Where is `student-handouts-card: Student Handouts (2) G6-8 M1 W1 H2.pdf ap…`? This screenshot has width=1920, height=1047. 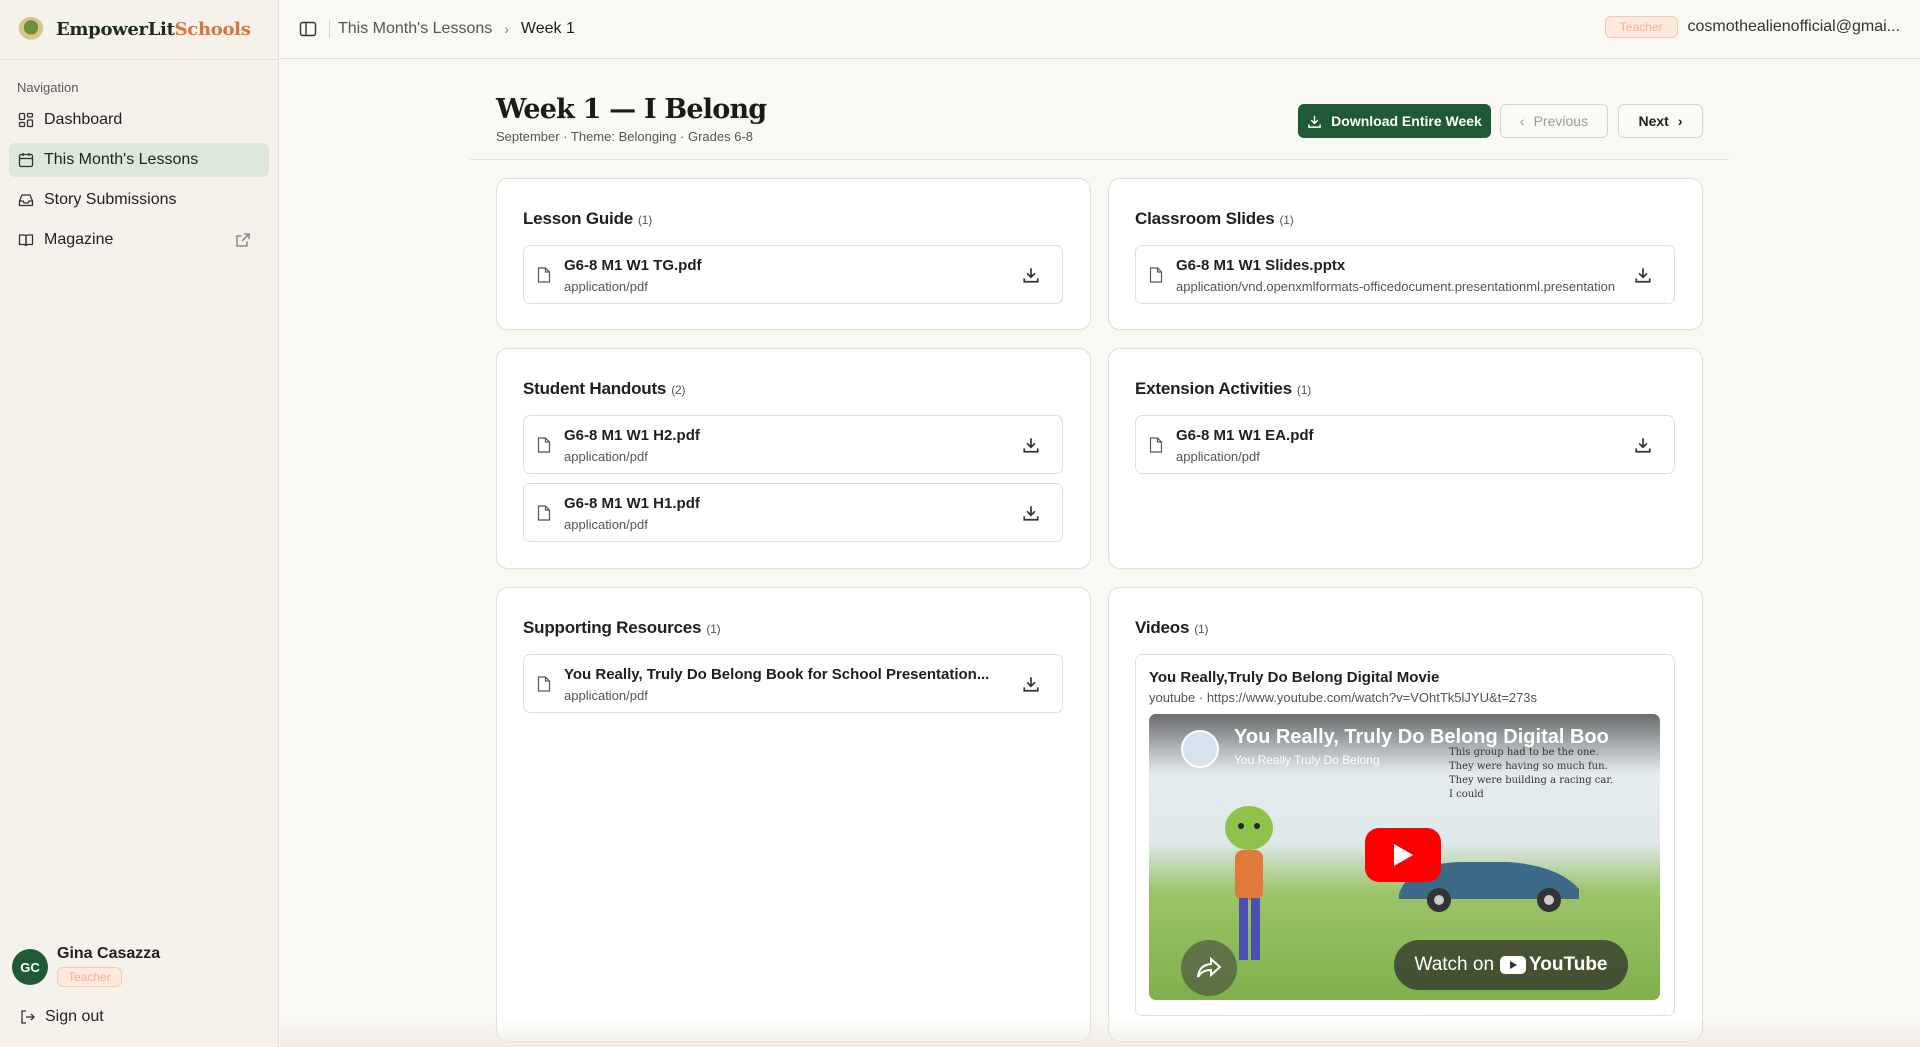 student-handouts-card: Student Handouts (2) G6-8 M1 W1 H2.pdf ap… is located at coordinates (793, 458).